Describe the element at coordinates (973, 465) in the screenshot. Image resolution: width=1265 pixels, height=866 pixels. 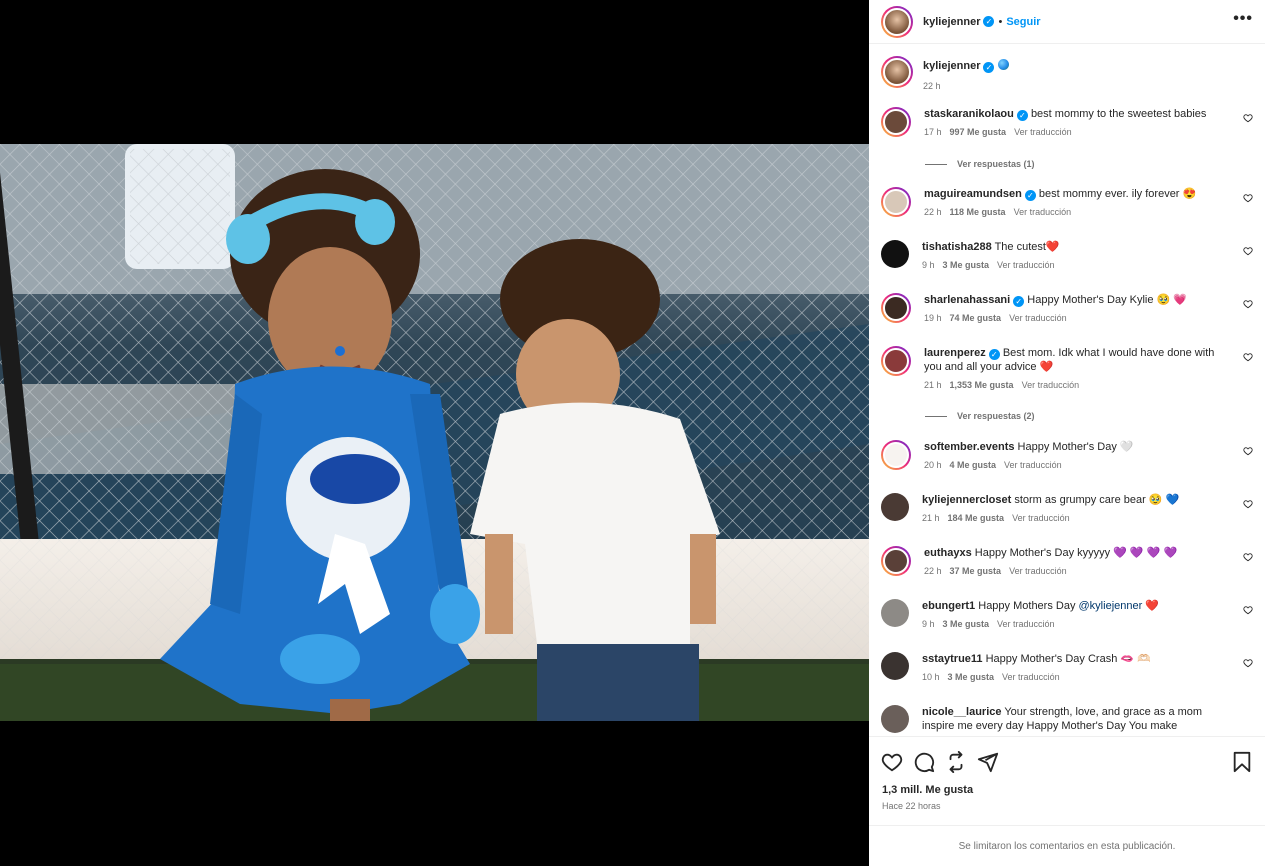
I see `comment-likes: 4 Me gusta` at that location.